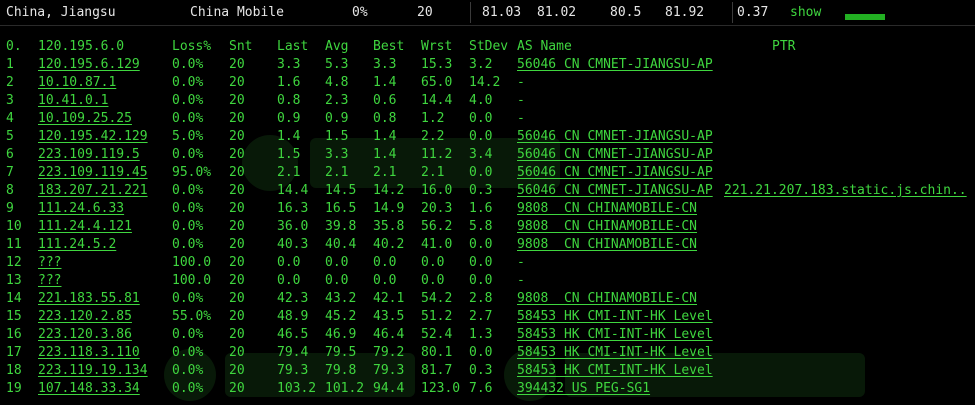 The height and width of the screenshot is (405, 975). Describe the element at coordinates (89, 155) in the screenshot. I see `host-link: 223.109.119.5` at that location.